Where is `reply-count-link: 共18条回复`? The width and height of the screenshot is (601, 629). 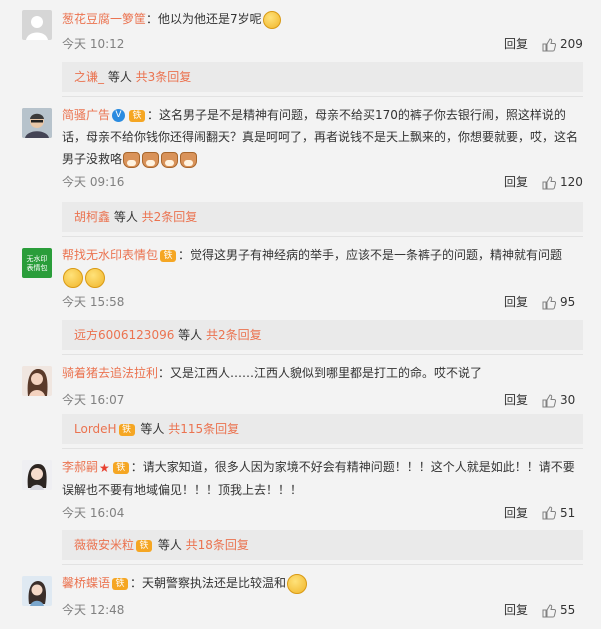
reply-count-link: 共18条回复 is located at coordinates (217, 545).